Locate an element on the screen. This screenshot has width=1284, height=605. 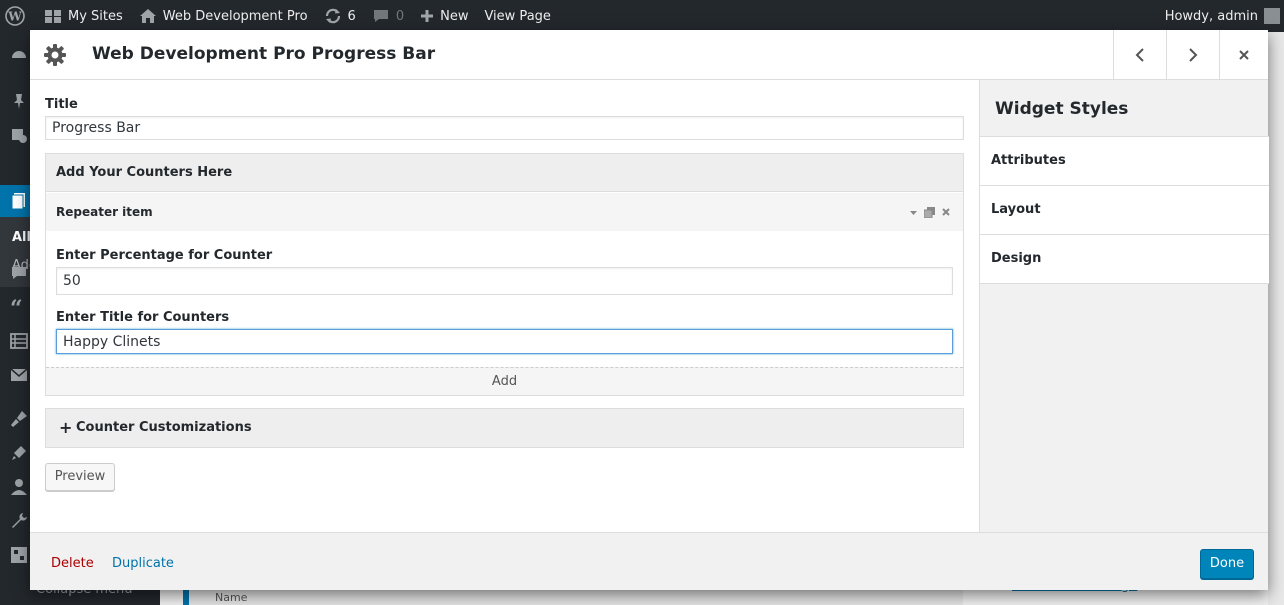
media-icon is located at coordinates (19, 135).